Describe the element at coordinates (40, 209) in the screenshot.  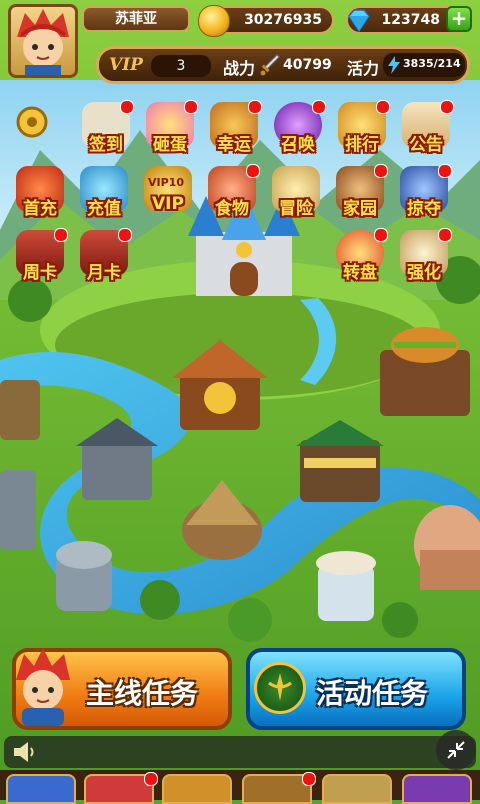
I see `menu-label: 首充` at that location.